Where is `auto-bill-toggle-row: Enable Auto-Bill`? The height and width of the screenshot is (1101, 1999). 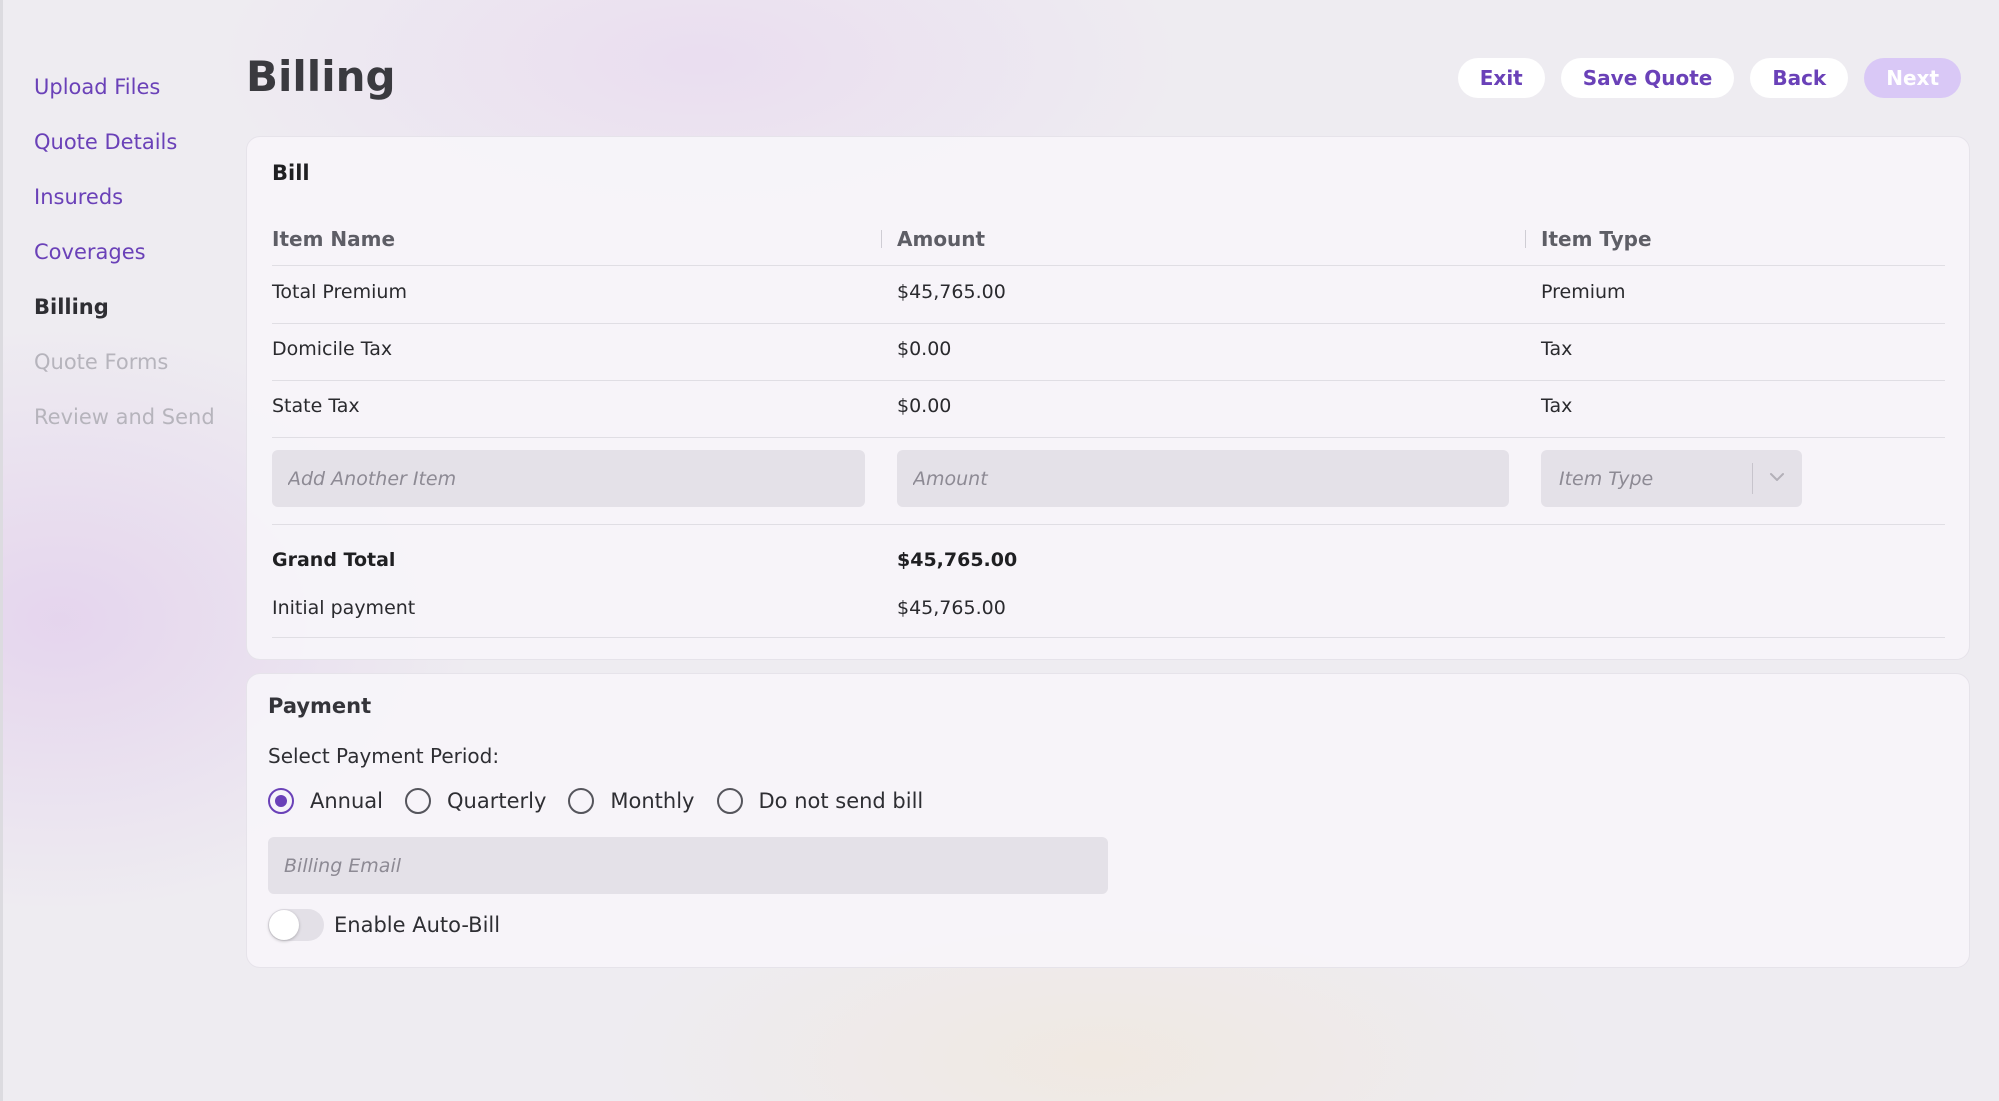 auto-bill-toggle-row: Enable Auto-Bill is located at coordinates (384, 925).